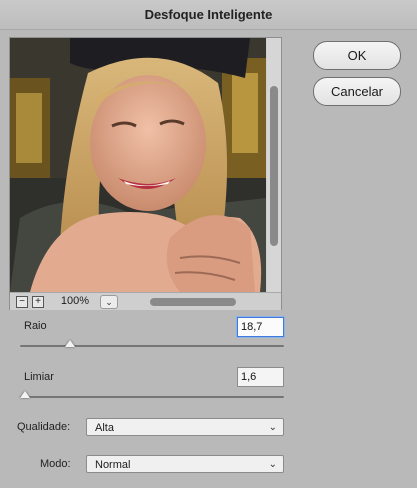 This screenshot has width=417, height=488. I want to click on quality-select: Alta ⌄, so click(185, 427).